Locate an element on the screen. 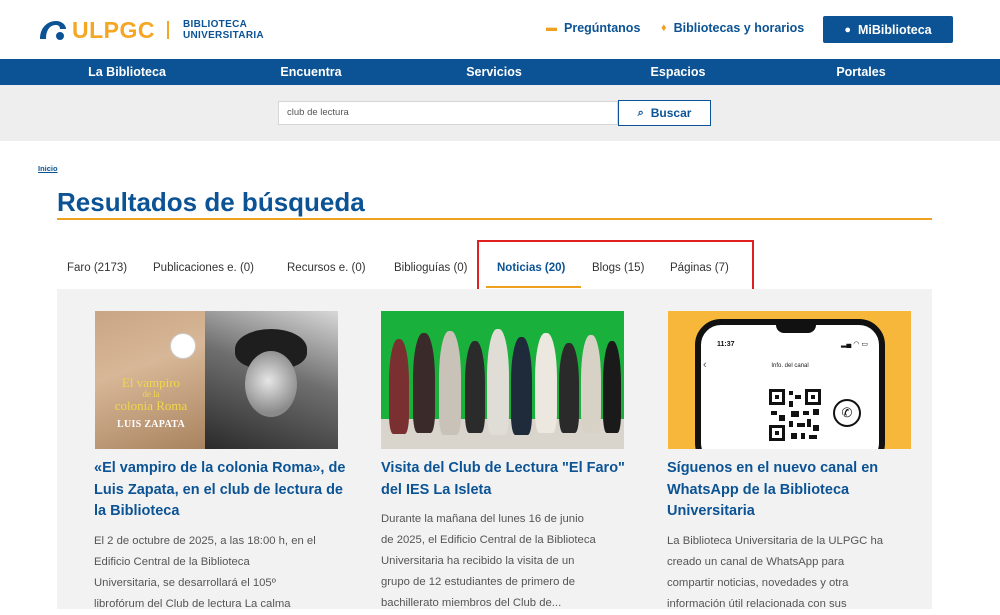 Image resolution: width=1000 pixels, height=615 pixels. nav-item-espacios: Espacios is located at coordinates (678, 72).